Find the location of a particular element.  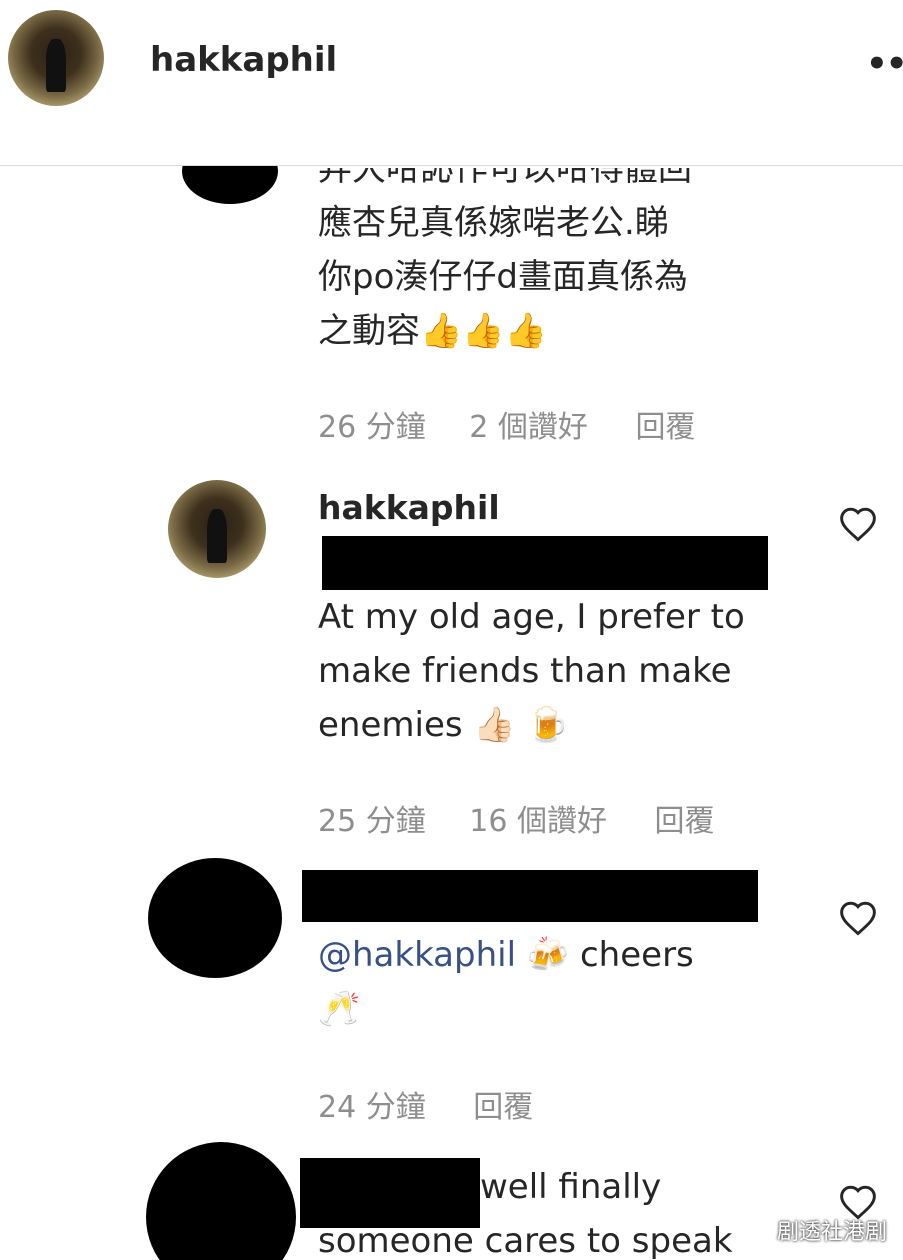

comment-text-line: someone cares to speak is located at coordinates (525, 1240).